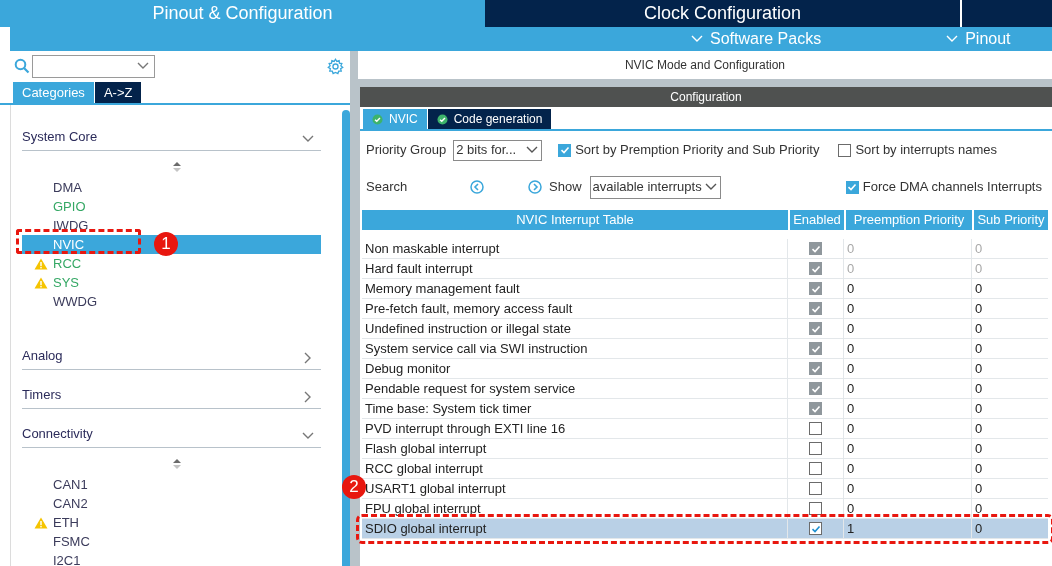 The height and width of the screenshot is (566, 1052). What do you see at coordinates (93, 66) in the screenshot?
I see `search-field` at bounding box center [93, 66].